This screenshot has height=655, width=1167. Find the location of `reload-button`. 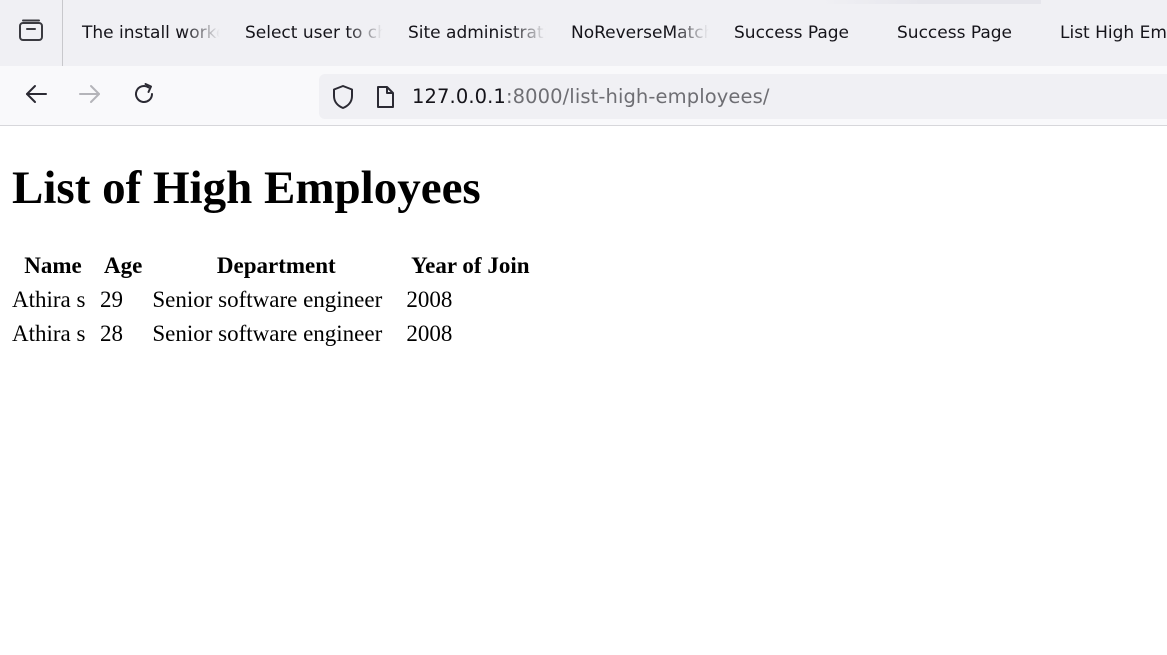

reload-button is located at coordinates (144, 96).